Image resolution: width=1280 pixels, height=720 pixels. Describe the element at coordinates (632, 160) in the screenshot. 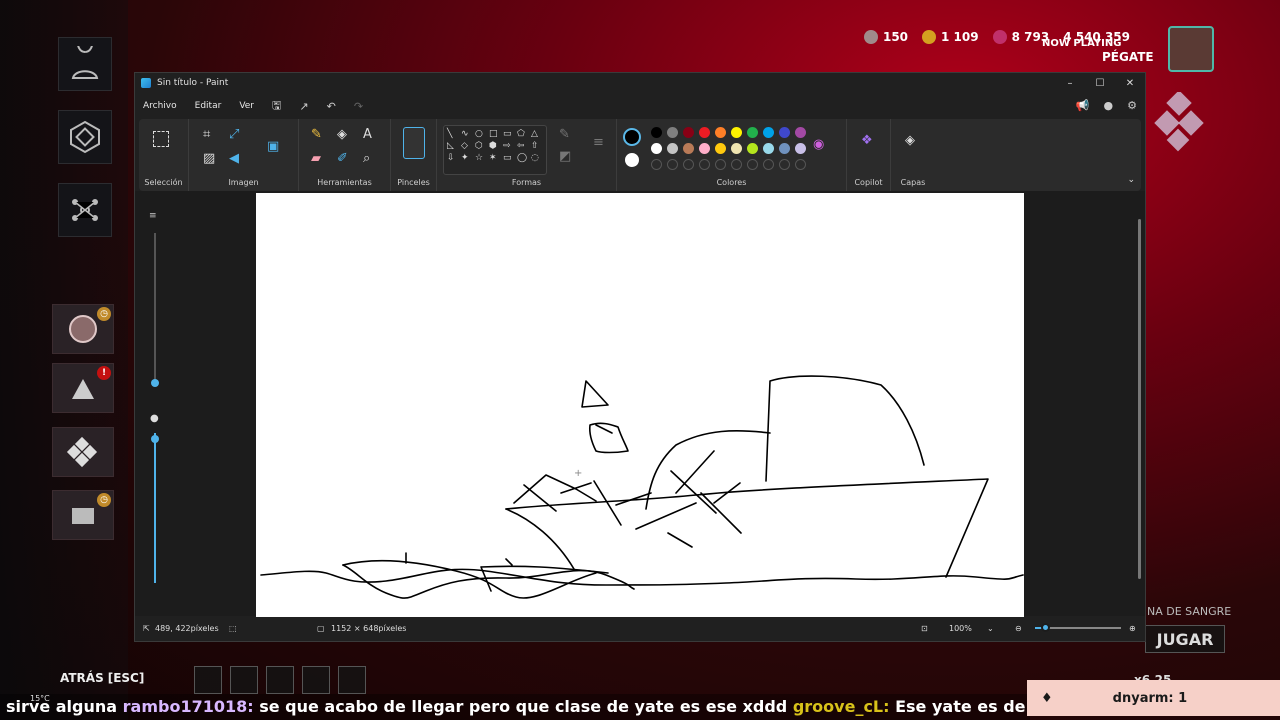

I see `color-2-swatch` at that location.